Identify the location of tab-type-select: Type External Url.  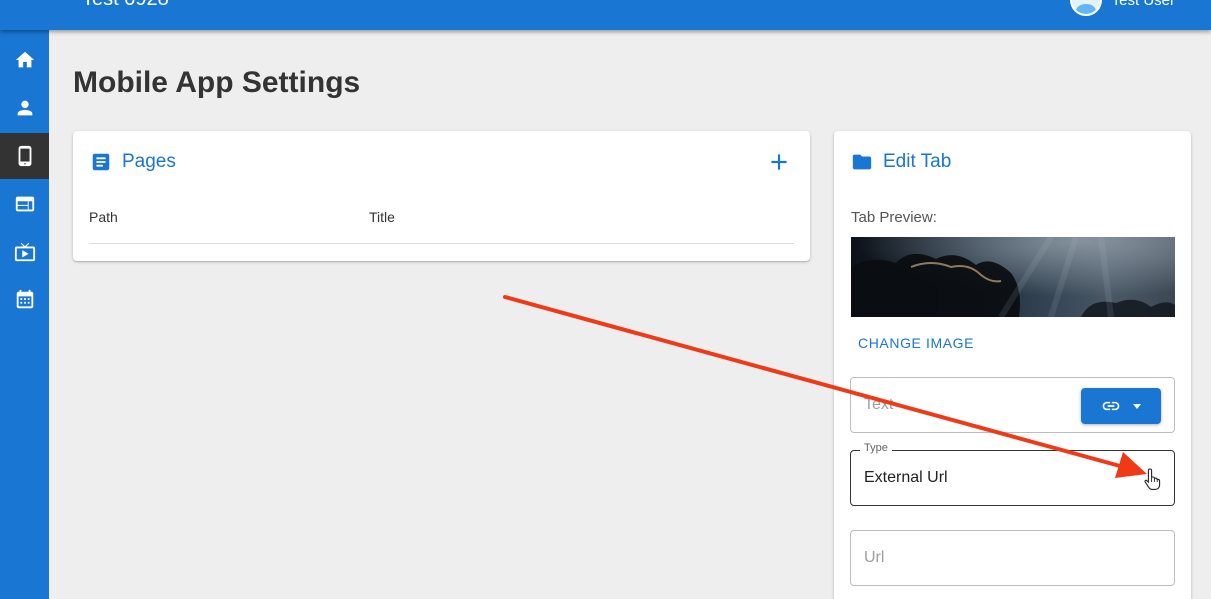
(1012, 474).